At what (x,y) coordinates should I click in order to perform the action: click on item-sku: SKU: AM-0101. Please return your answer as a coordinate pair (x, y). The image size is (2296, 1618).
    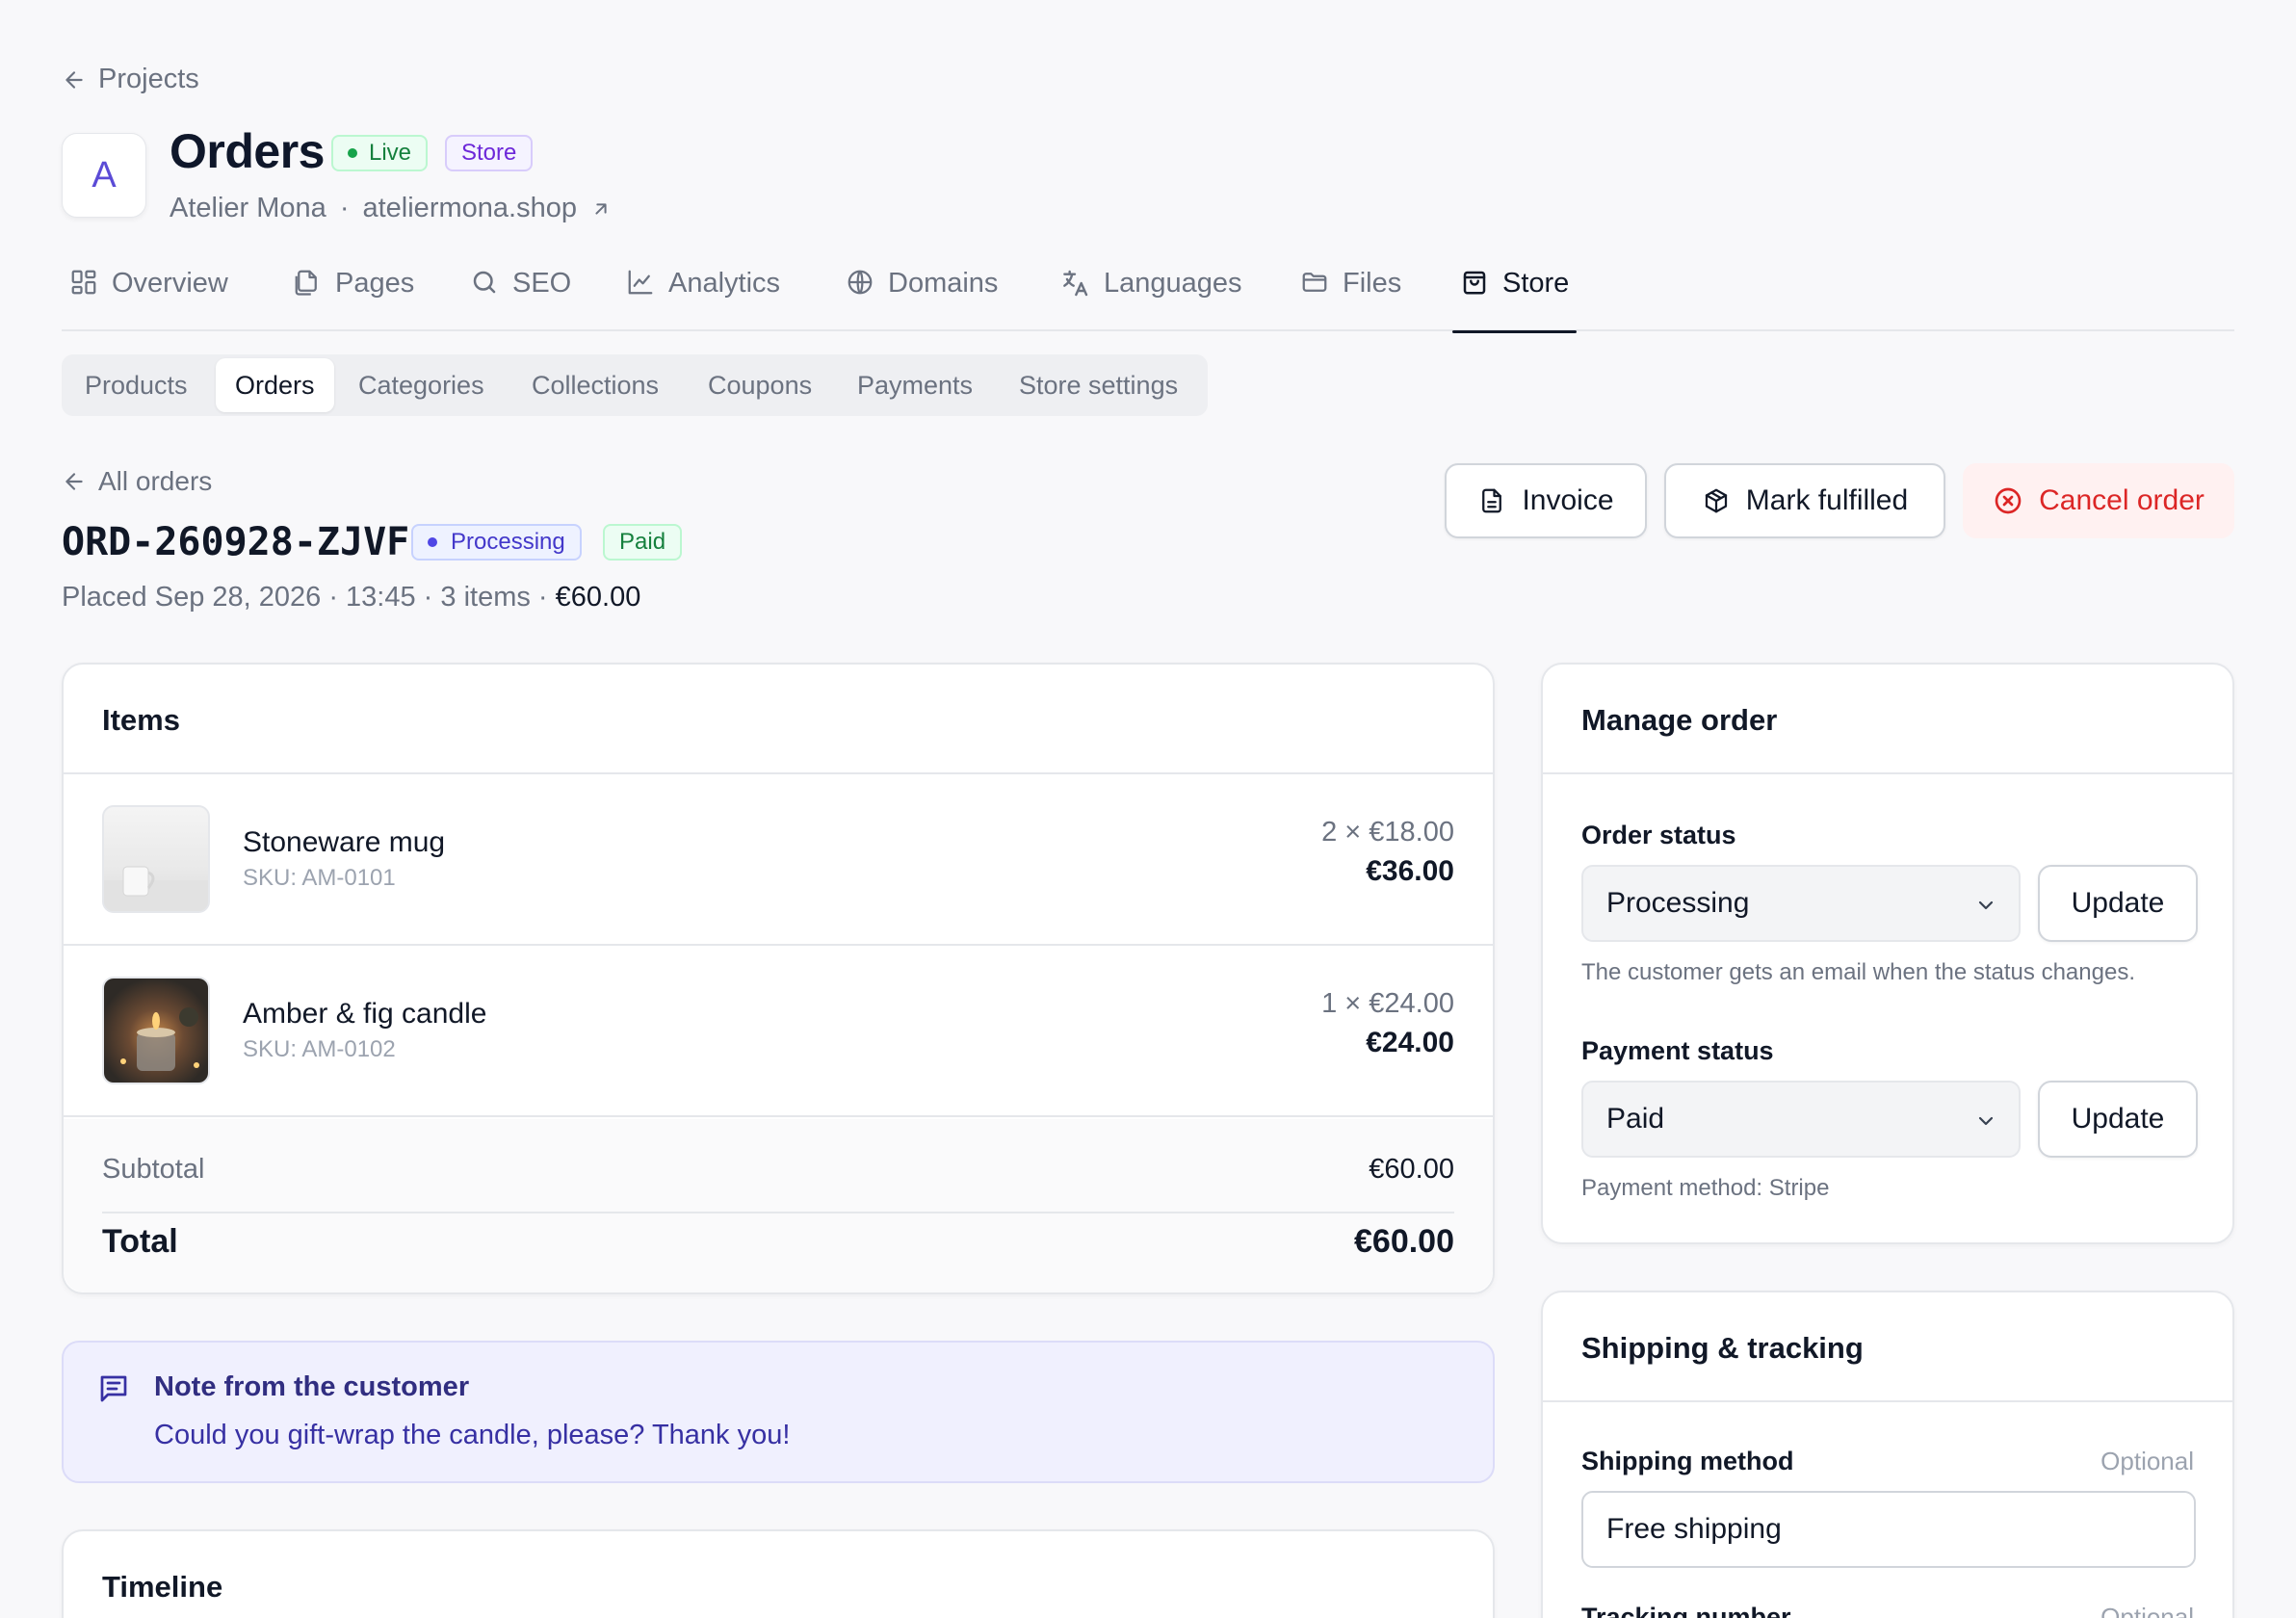
    Looking at the image, I should click on (319, 878).